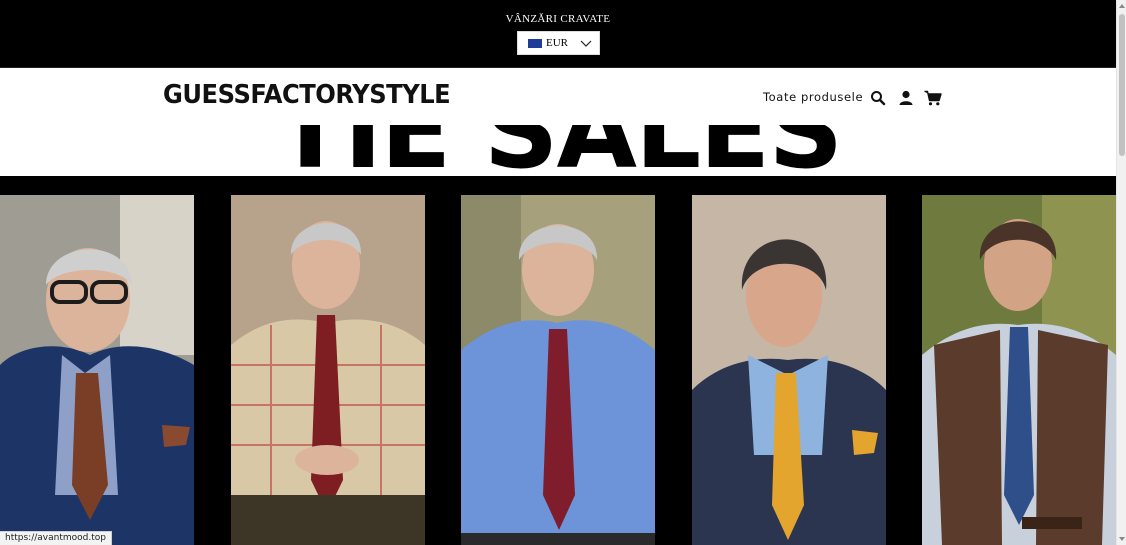 The image size is (1126, 545). I want to click on currency-code: EUR, so click(557, 43).